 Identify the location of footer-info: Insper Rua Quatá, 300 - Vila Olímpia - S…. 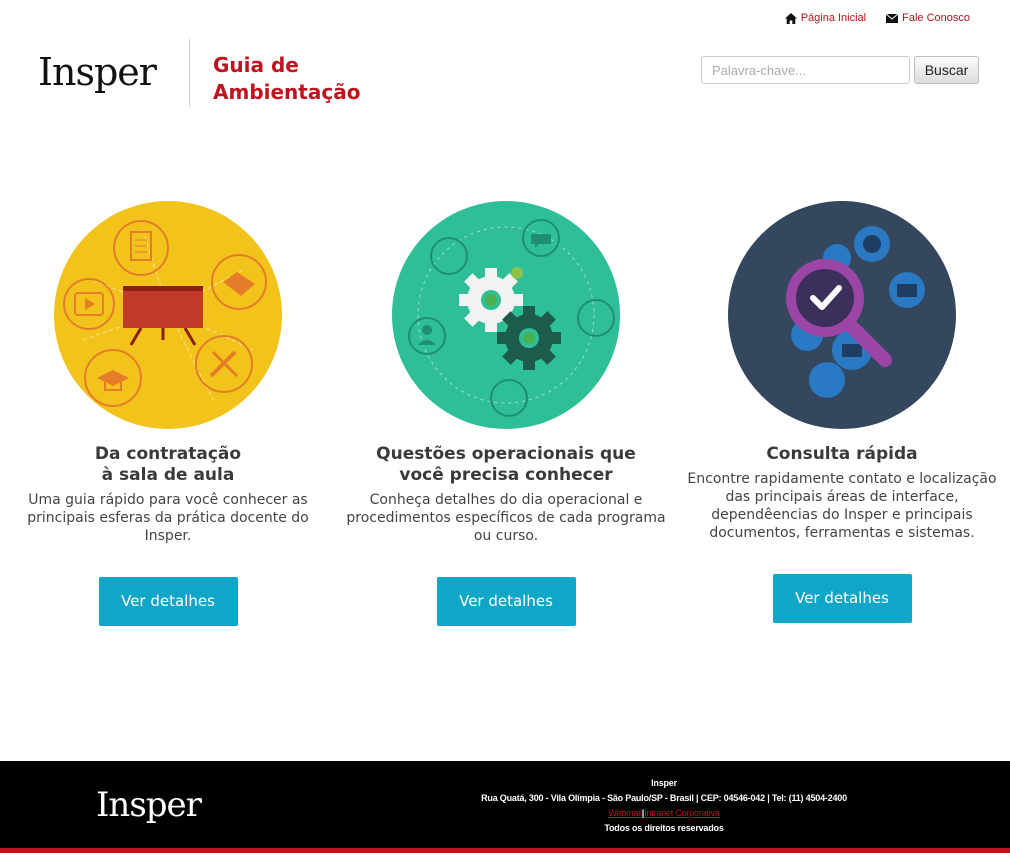
(664, 806).